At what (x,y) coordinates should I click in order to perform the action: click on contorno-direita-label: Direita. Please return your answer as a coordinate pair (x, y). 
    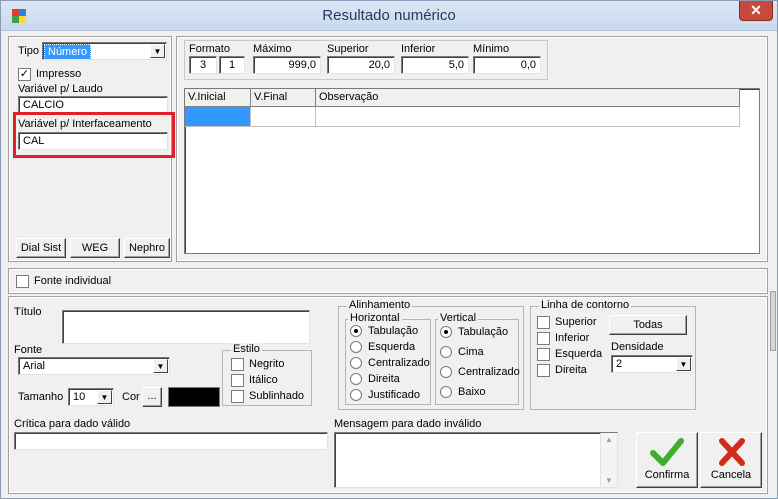
    Looking at the image, I should click on (571, 370).